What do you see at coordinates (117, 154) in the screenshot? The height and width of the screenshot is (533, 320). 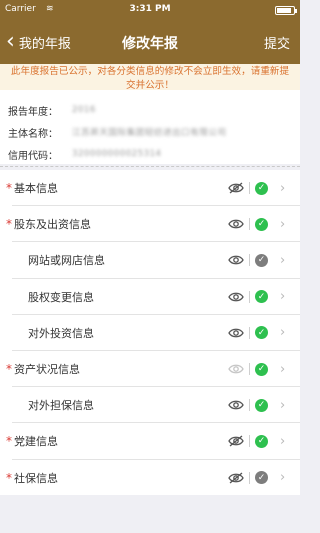 I see `info-value: 320000000025314` at bounding box center [117, 154].